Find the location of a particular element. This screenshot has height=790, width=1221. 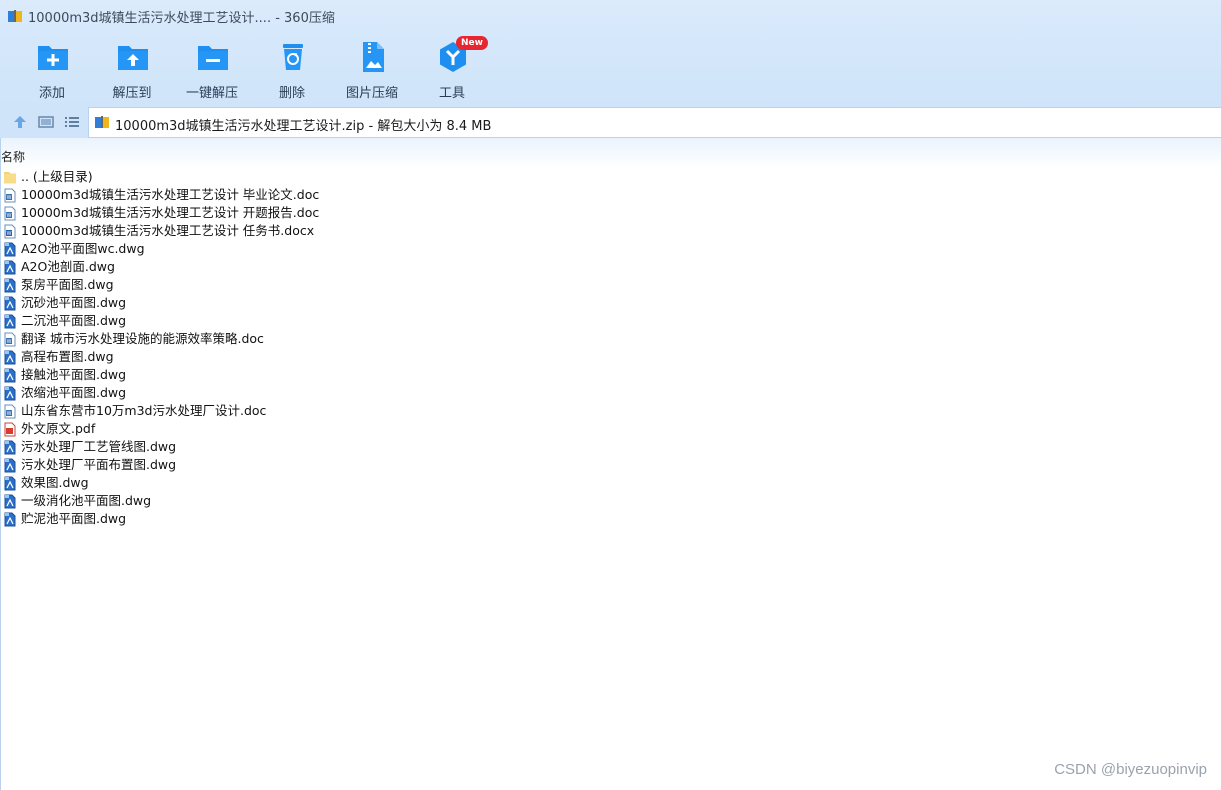

file-row: 接触池平面图.dwg is located at coordinates (610, 375).